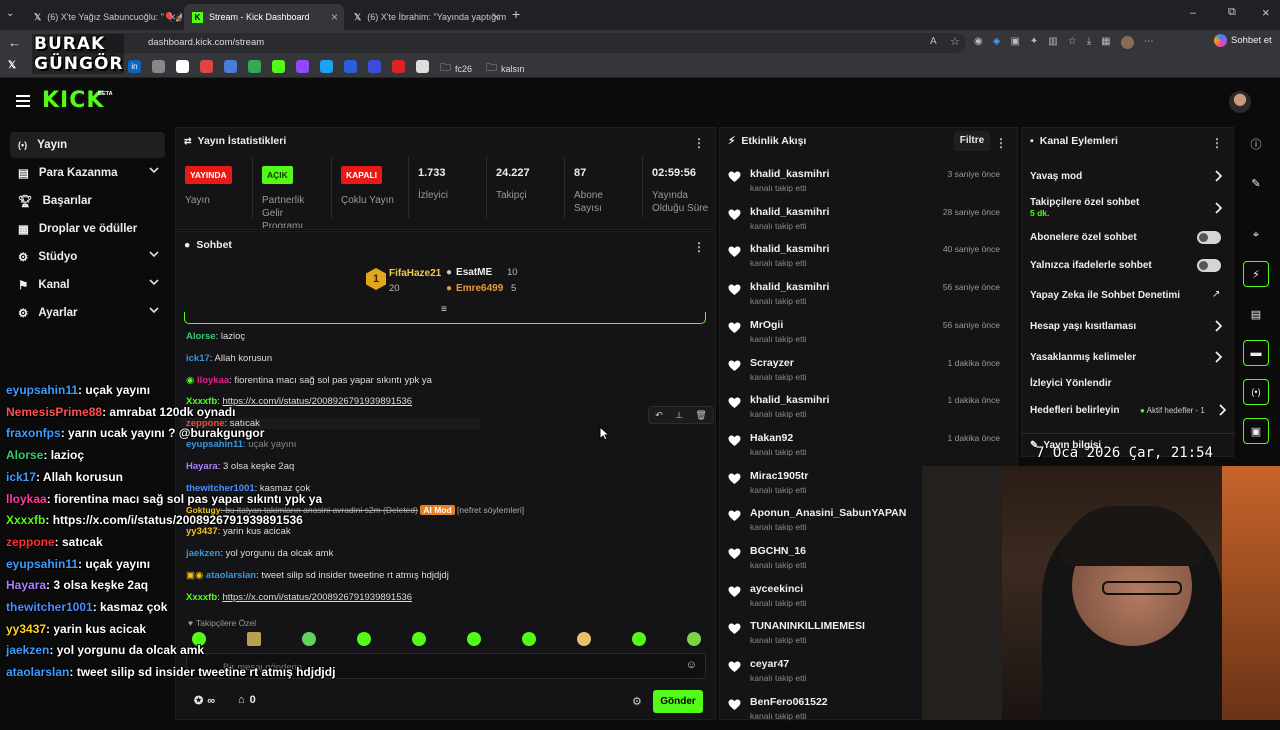  Describe the element at coordinates (868, 448) in the screenshot. I see `activity-event: Hakan92 kanalı takip etti 1 dakika önce` at that location.